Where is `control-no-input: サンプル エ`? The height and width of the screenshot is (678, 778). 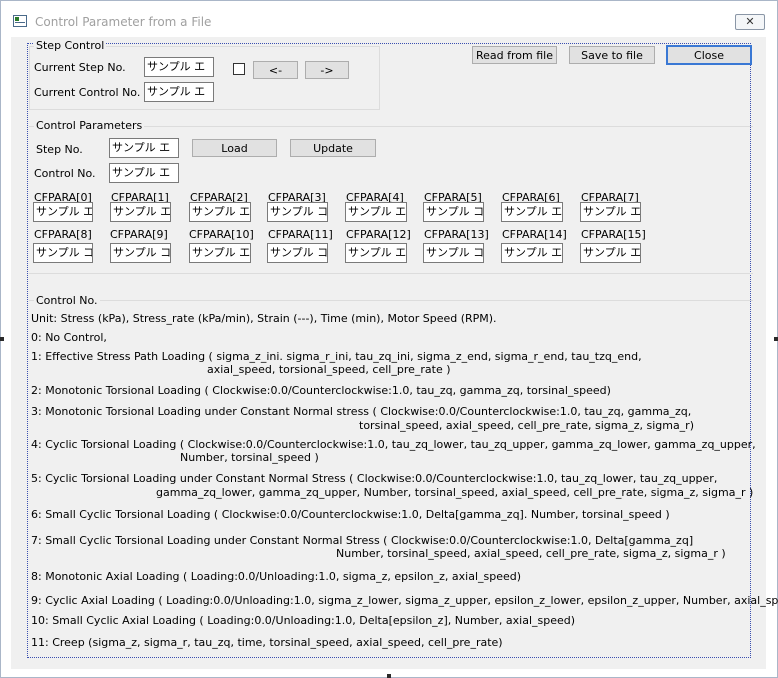
control-no-input: サンプル エ is located at coordinates (144, 173).